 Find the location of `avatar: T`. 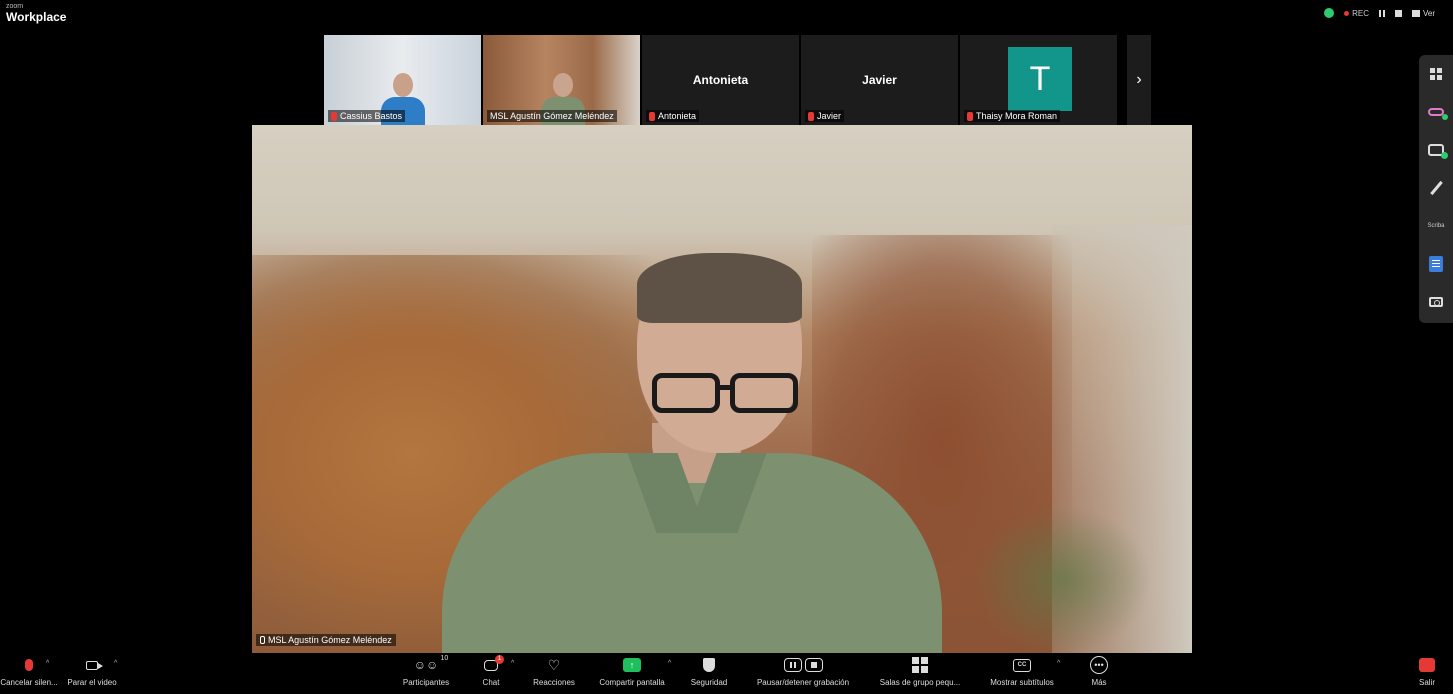

avatar: T is located at coordinates (1040, 79).